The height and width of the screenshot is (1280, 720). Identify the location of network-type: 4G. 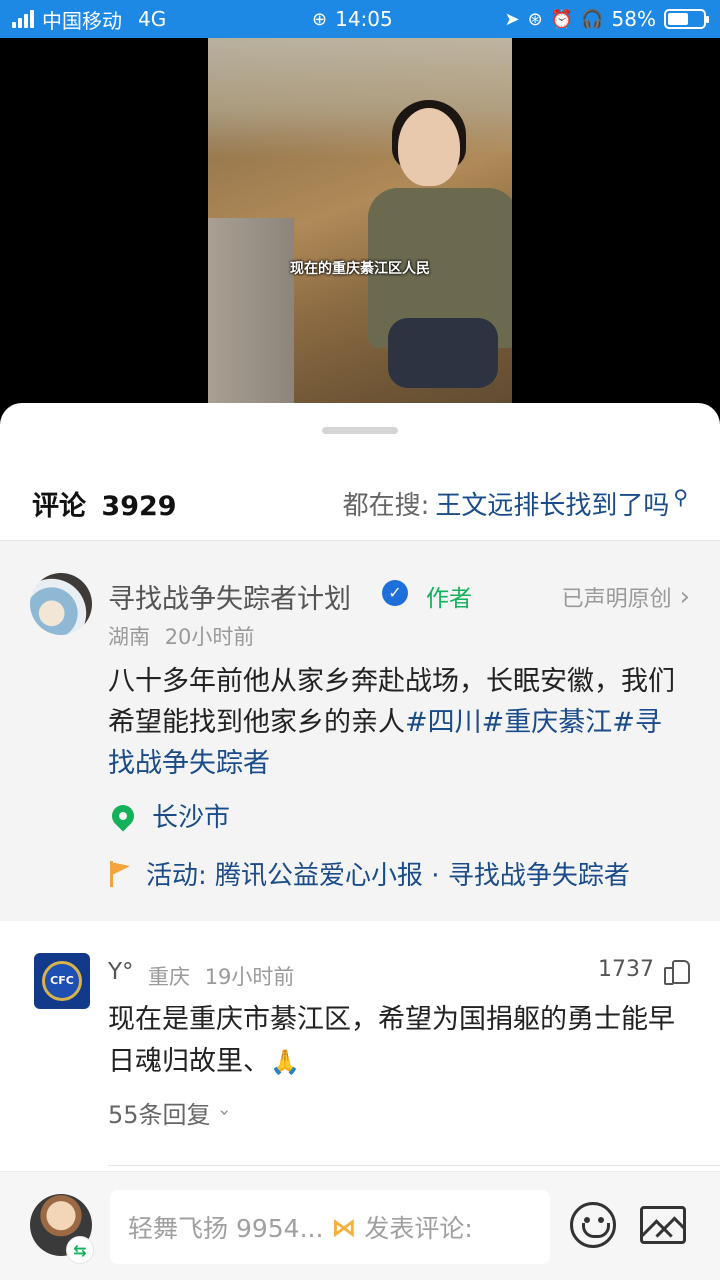
(152, 19).